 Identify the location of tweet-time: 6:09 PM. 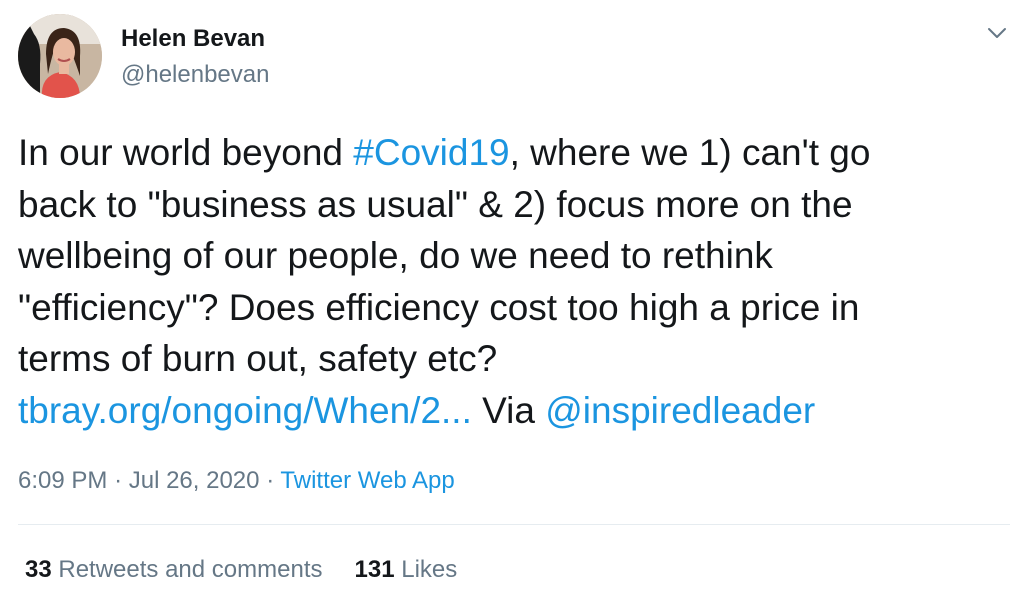
(62, 480).